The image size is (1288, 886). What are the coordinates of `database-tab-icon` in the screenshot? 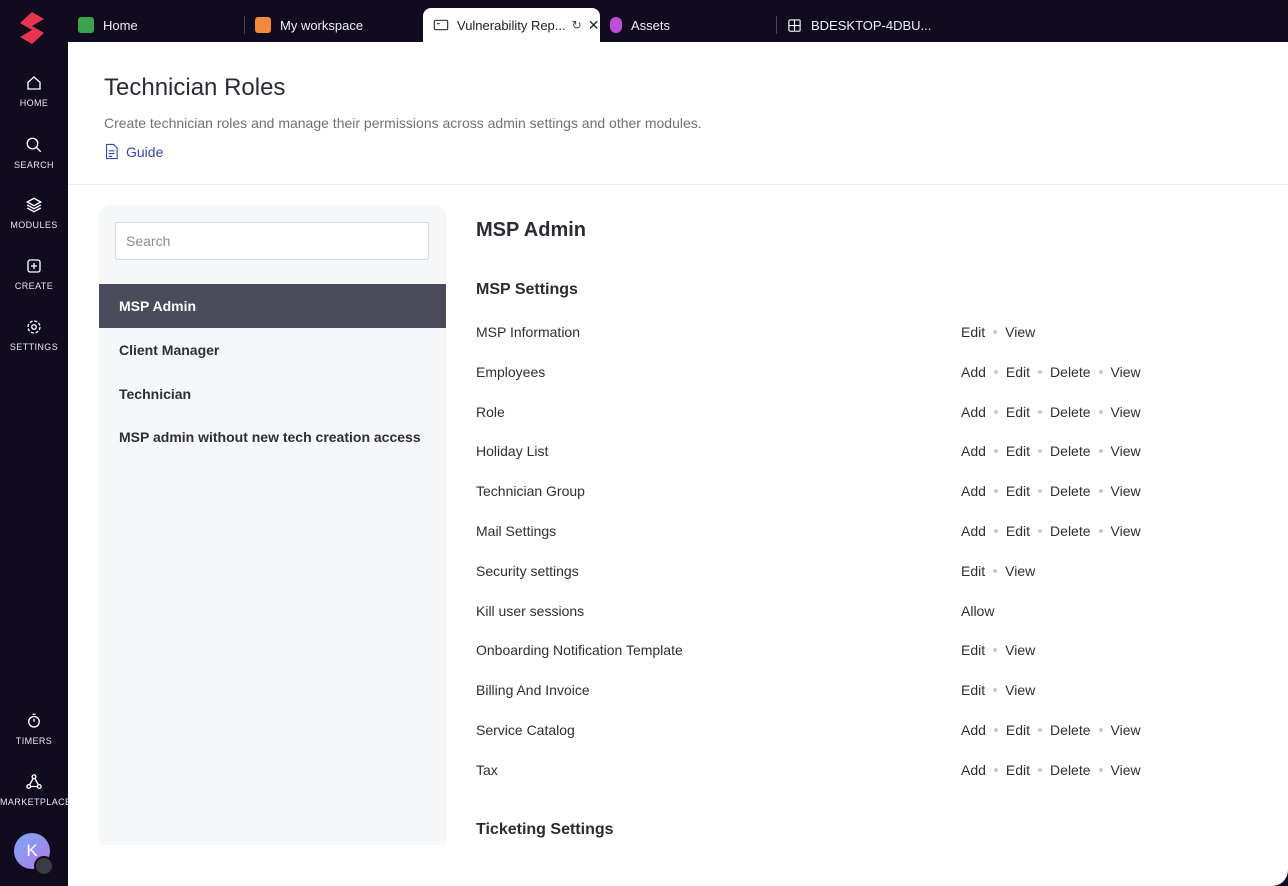 It's located at (616, 25).